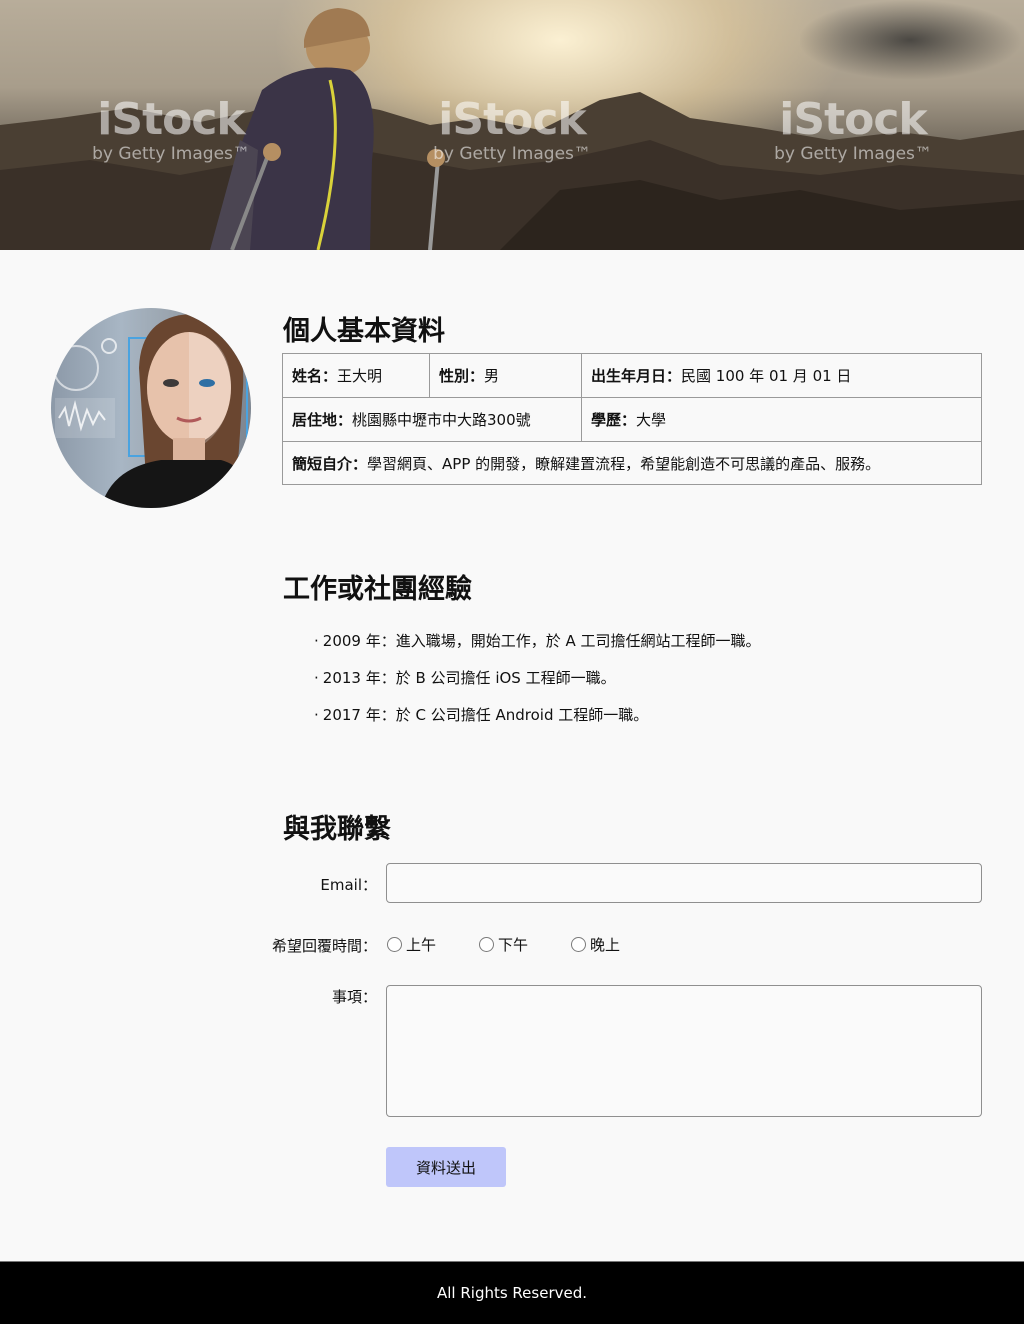  I want to click on footer-text: All Rights Reserved., so click(512, 1293).